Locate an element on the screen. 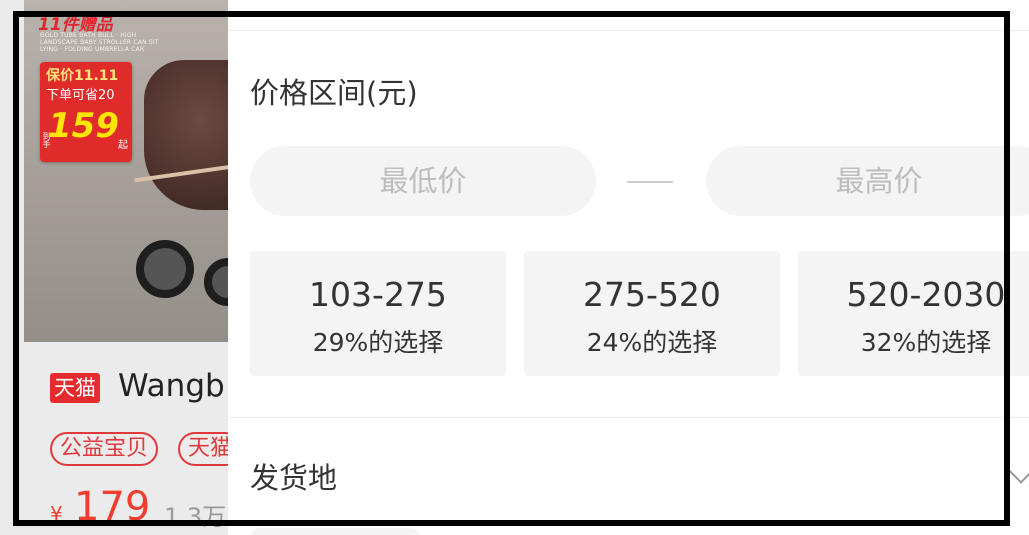 This screenshot has height=535, width=1029. badge-discount: 下单可省20 is located at coordinates (80, 95).